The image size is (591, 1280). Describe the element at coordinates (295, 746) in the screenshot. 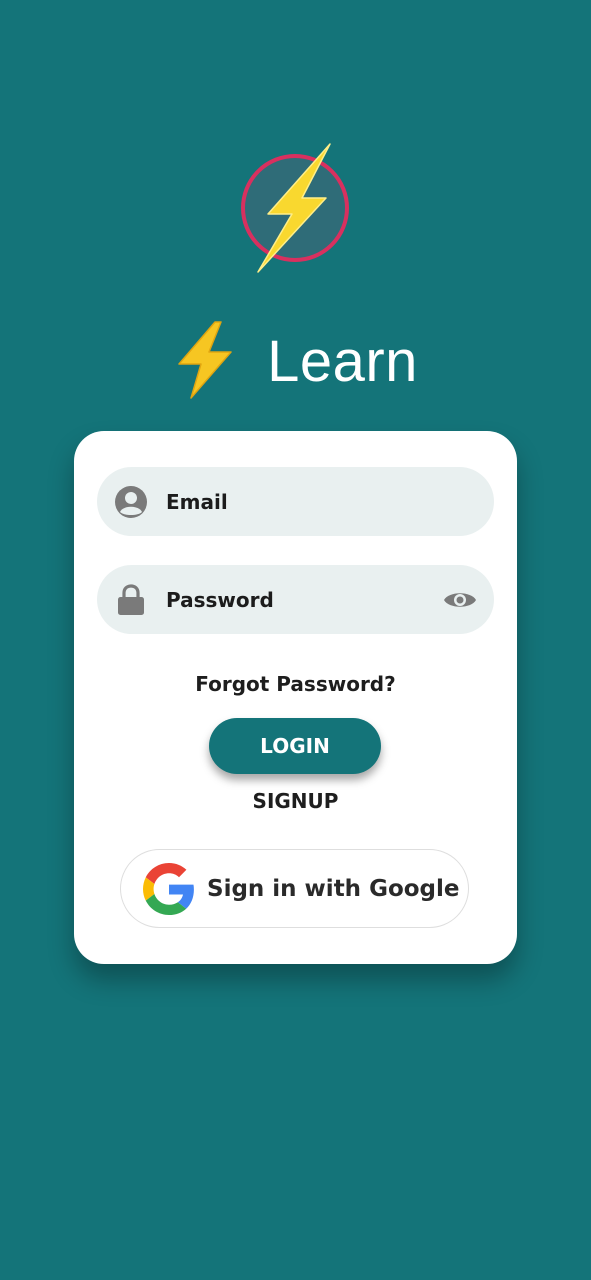

I see `login-button: LOGIN` at that location.